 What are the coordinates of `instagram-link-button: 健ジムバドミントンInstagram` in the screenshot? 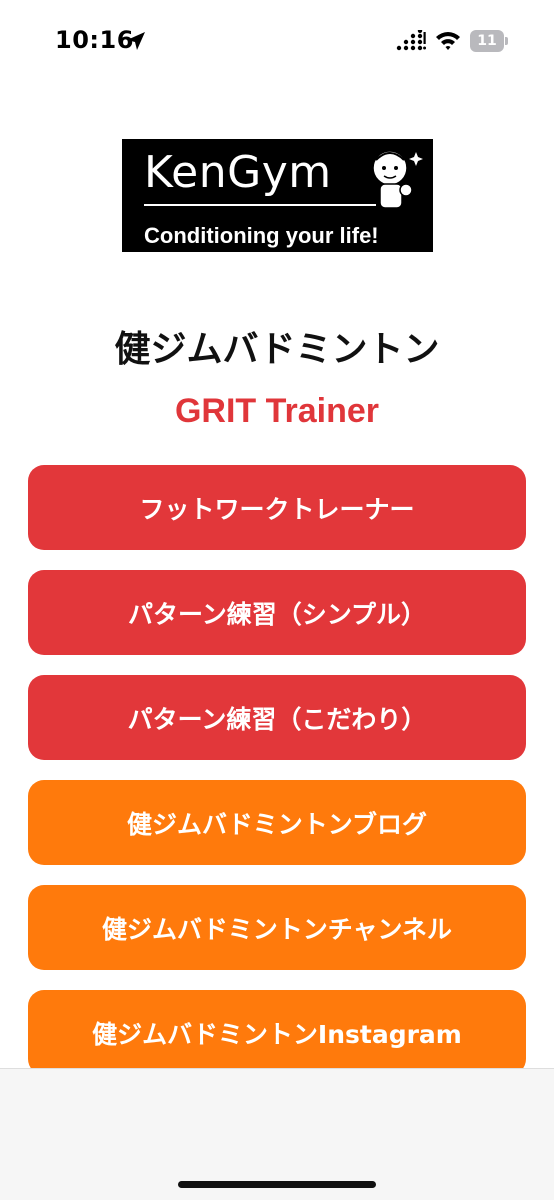 It's located at (277, 1032).